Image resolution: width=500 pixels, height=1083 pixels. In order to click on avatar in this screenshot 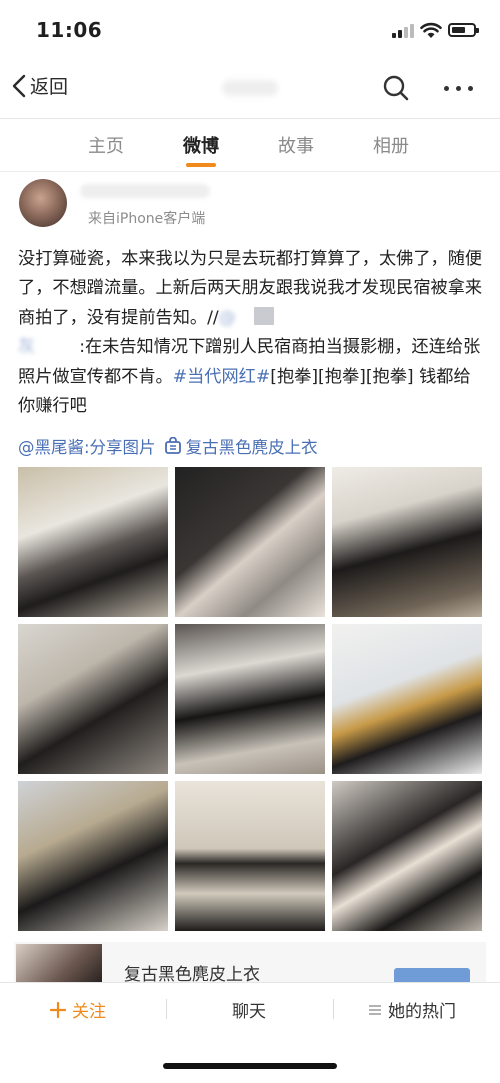, I will do `click(43, 203)`.